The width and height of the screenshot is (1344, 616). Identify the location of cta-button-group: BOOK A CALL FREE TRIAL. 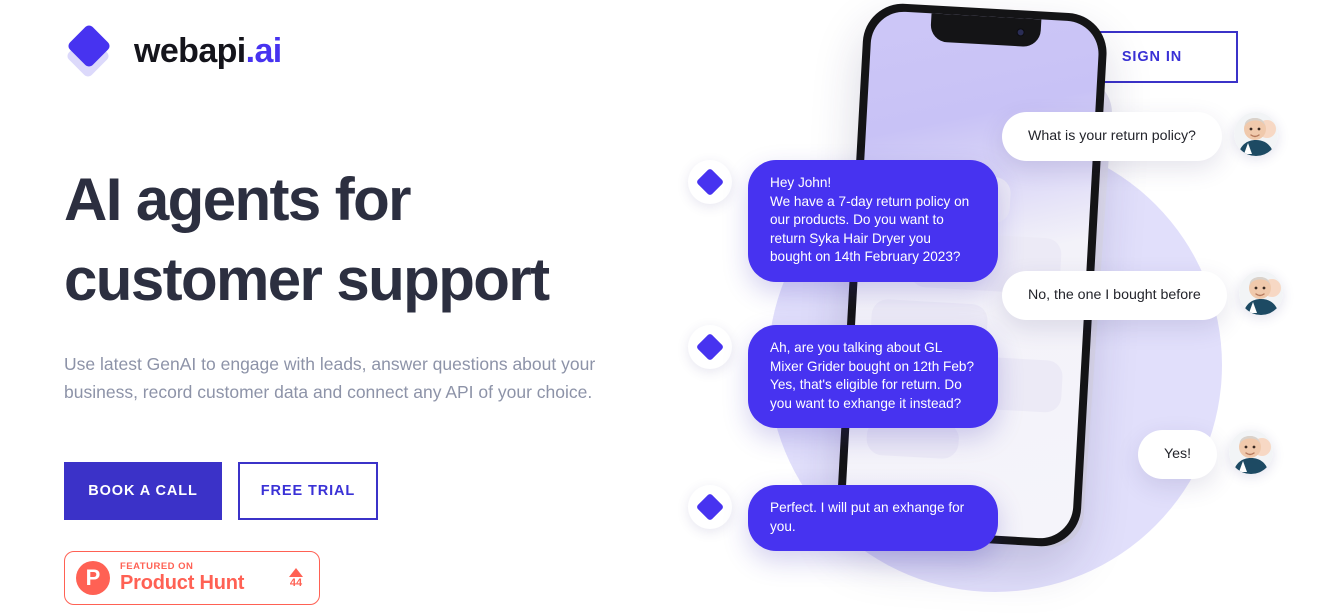
(354, 491).